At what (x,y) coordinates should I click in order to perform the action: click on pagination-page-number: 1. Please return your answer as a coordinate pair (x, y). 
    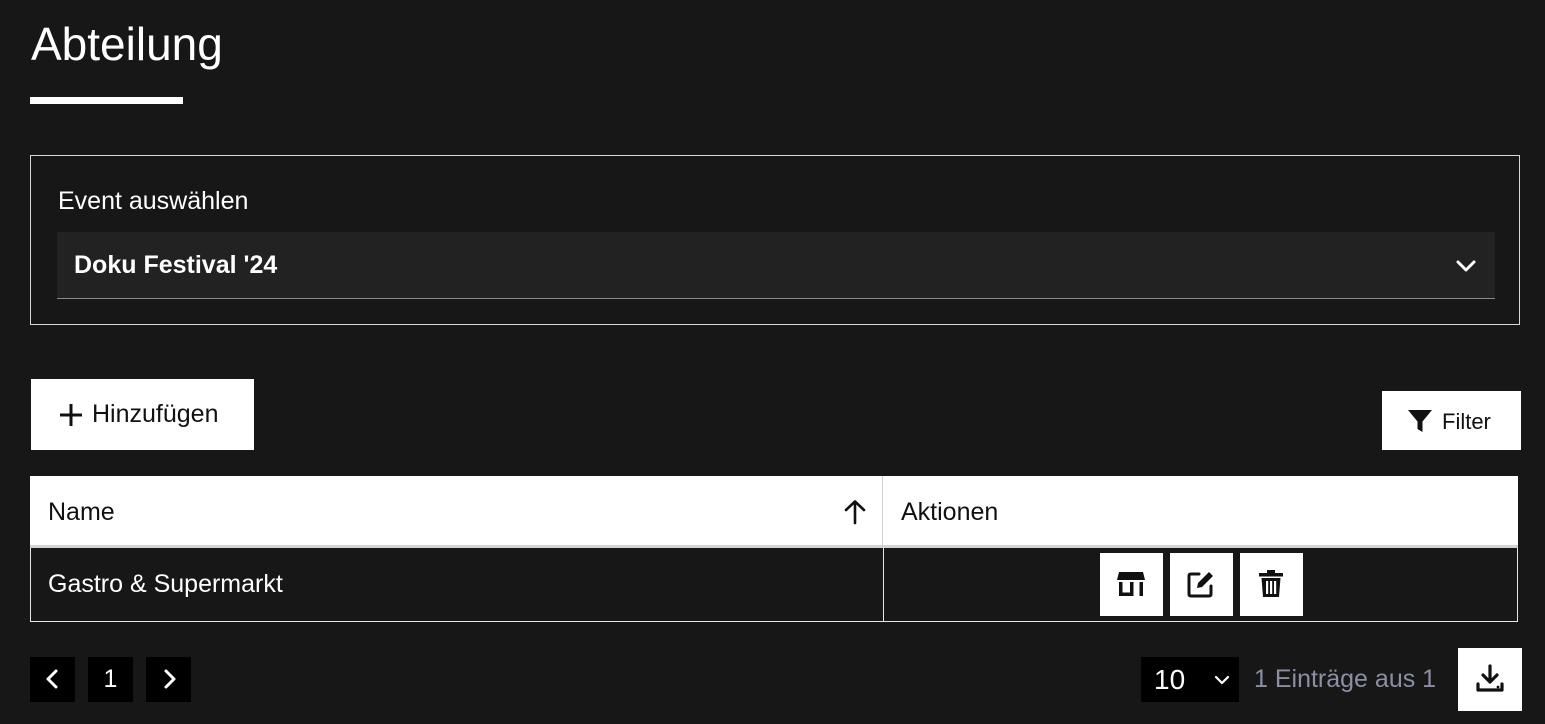
    Looking at the image, I should click on (110, 679).